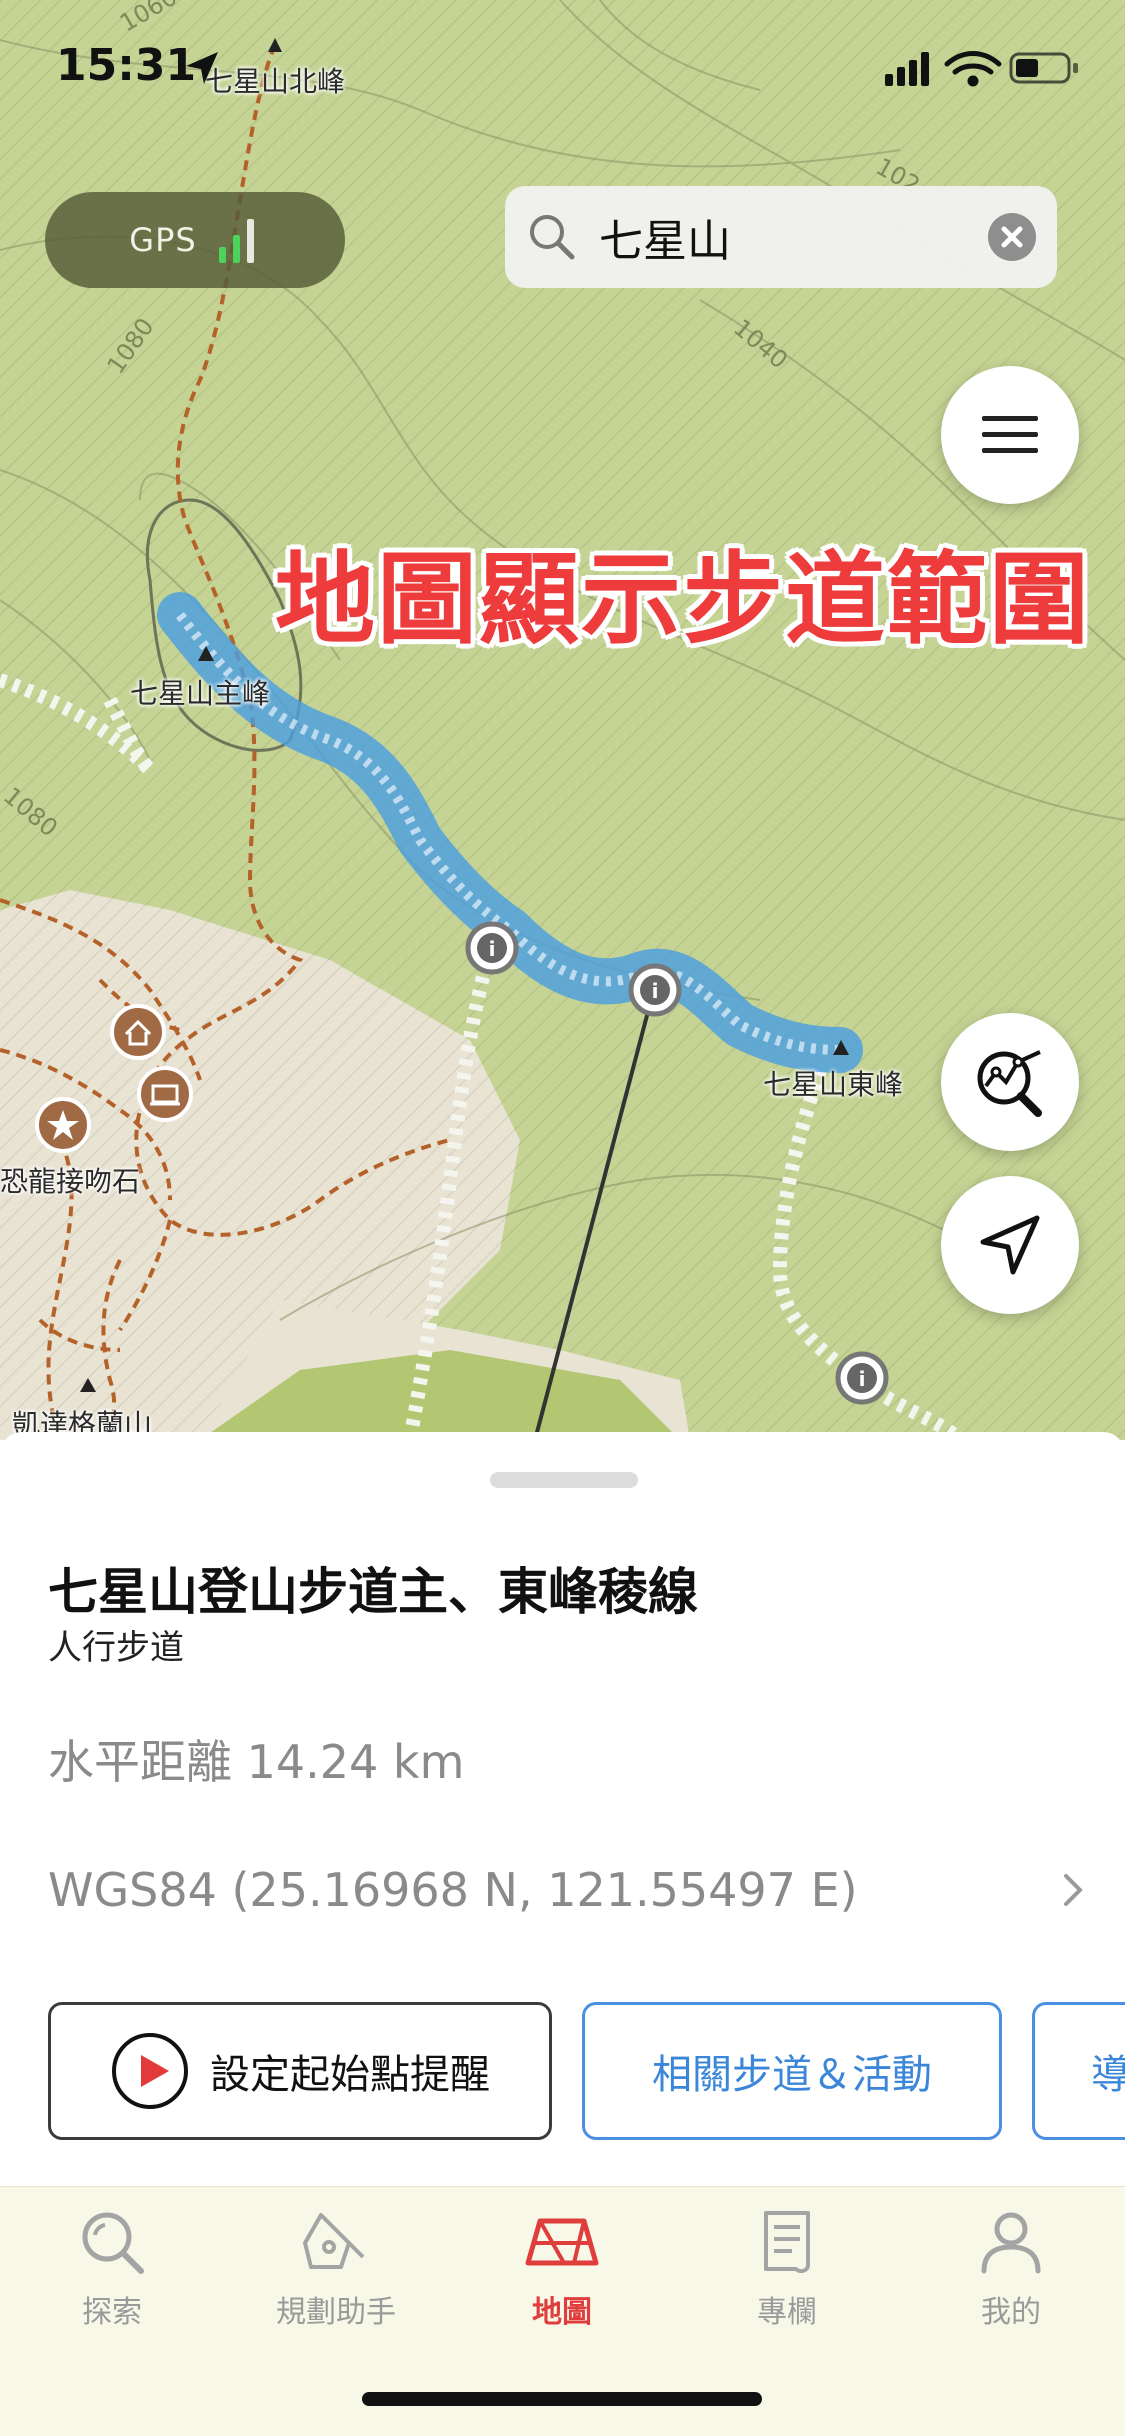  What do you see at coordinates (833, 1084) in the screenshot?
I see `peak-label: 七星山東峰` at bounding box center [833, 1084].